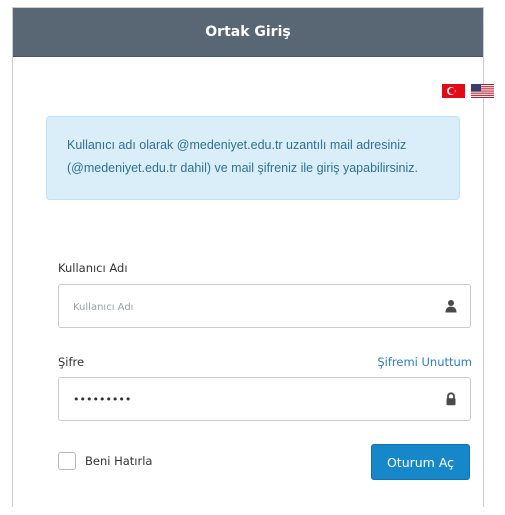 Image resolution: width=505 pixels, height=515 pixels. What do you see at coordinates (424, 362) in the screenshot?
I see `forgot-password-link: Şifremi Unuttum` at bounding box center [424, 362].